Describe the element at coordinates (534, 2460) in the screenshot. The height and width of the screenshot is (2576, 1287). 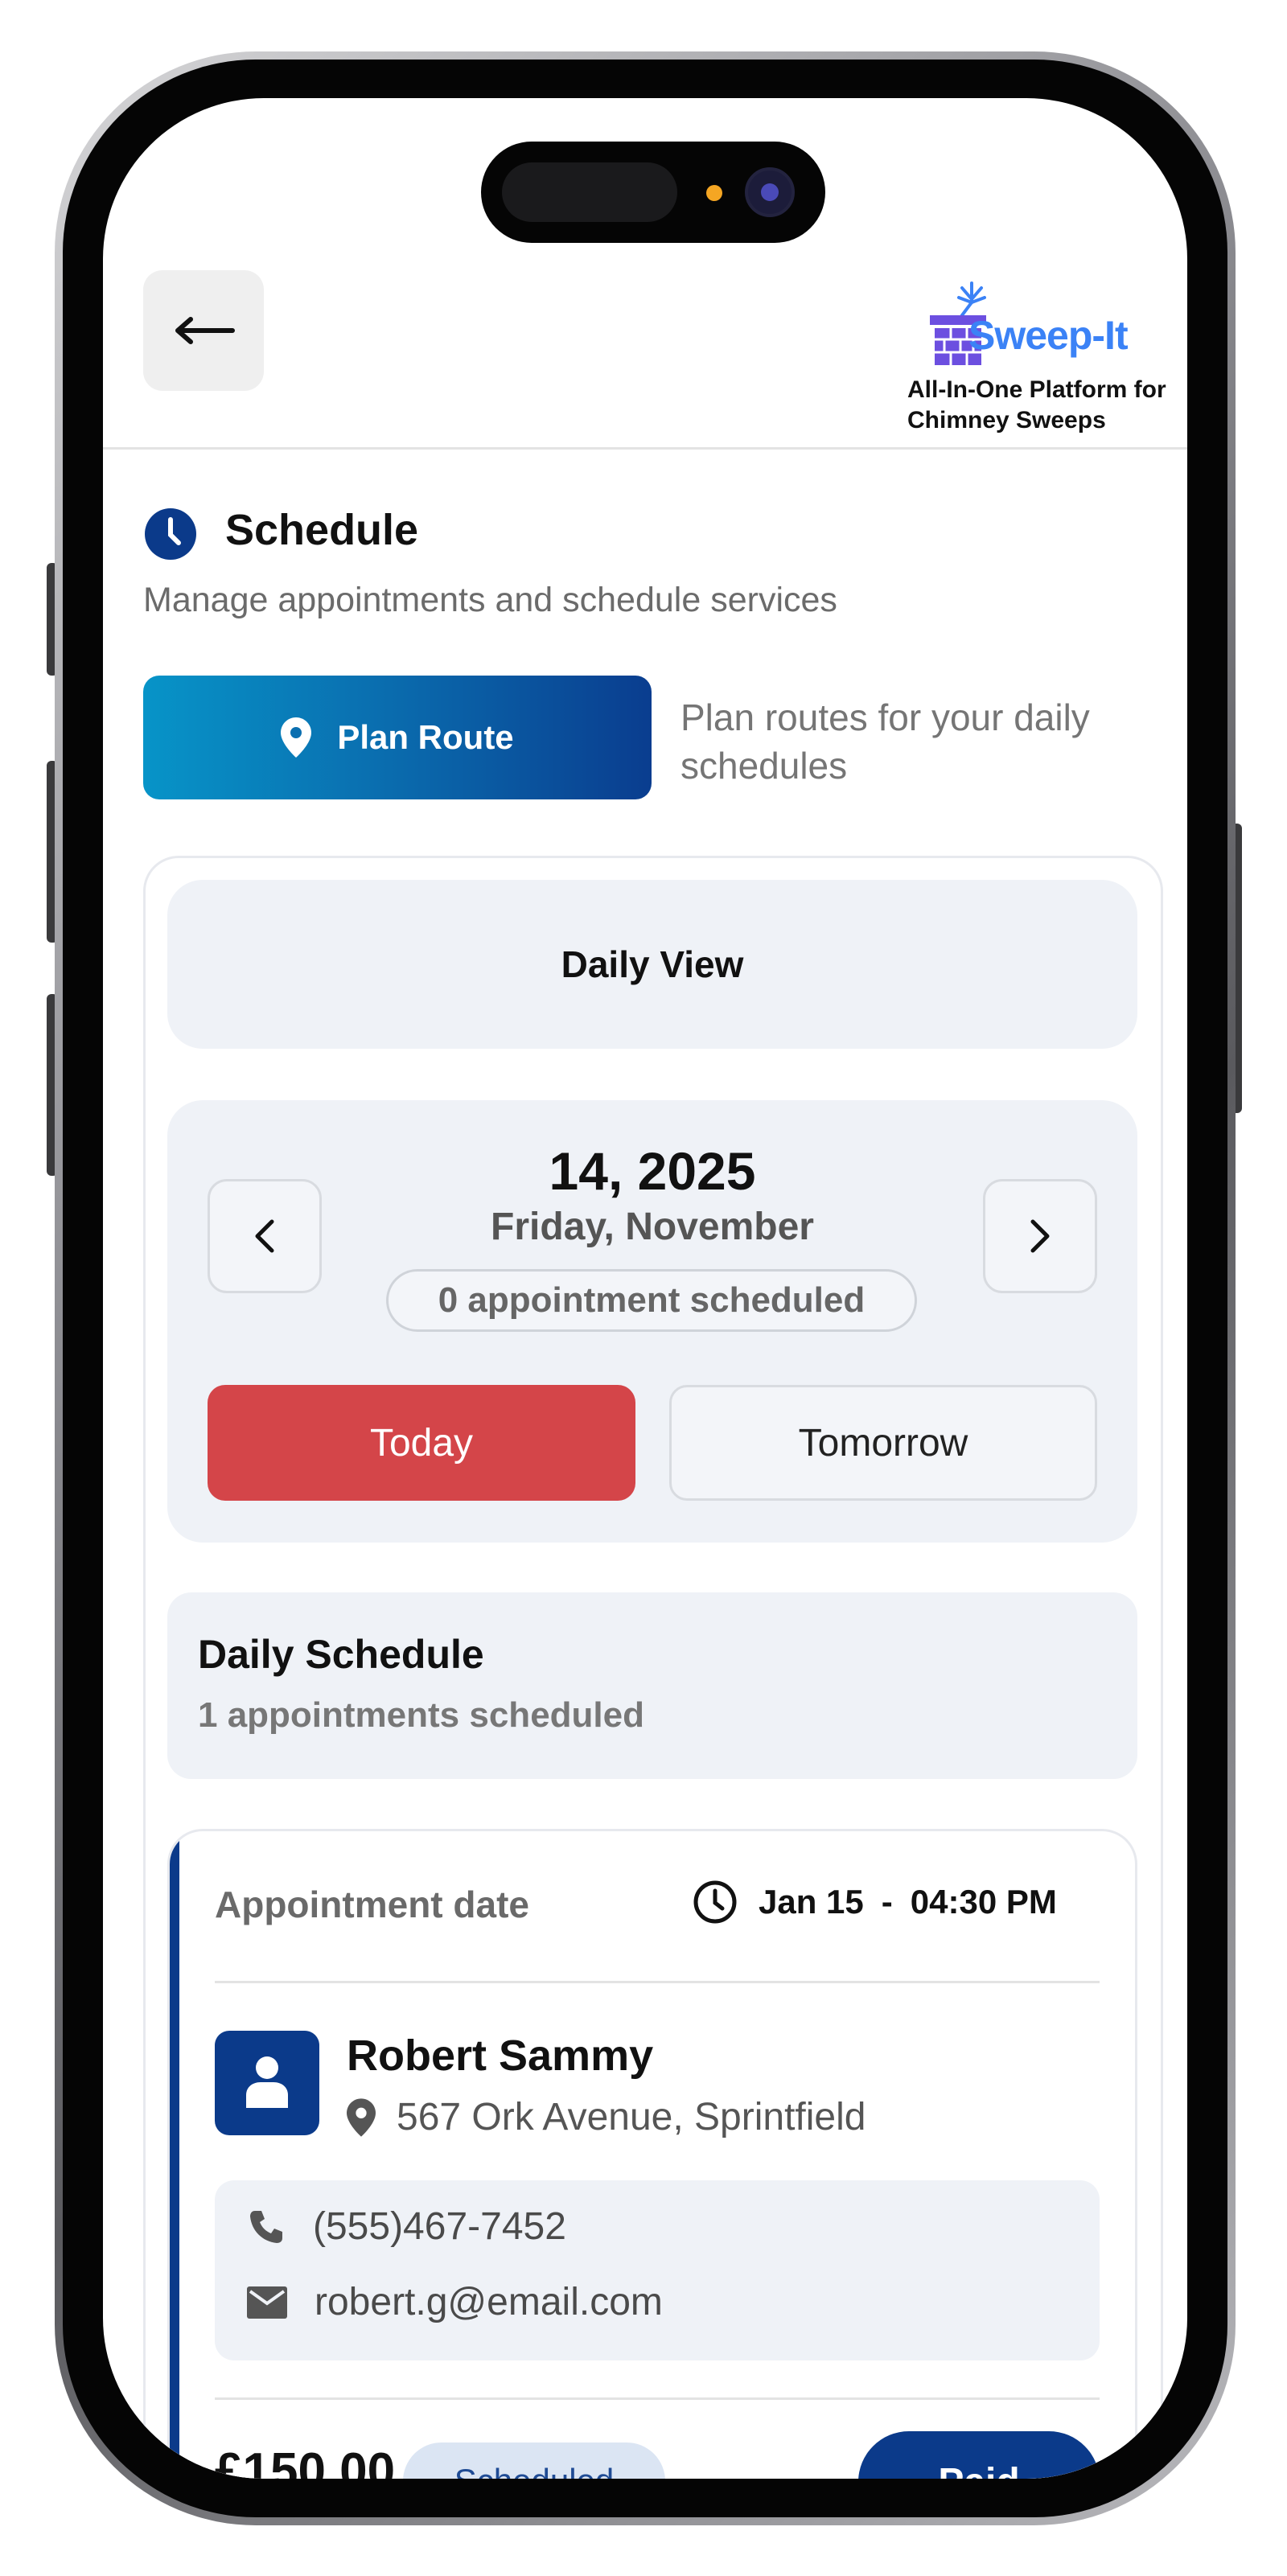
I see `status-badge: Scheduled` at that location.